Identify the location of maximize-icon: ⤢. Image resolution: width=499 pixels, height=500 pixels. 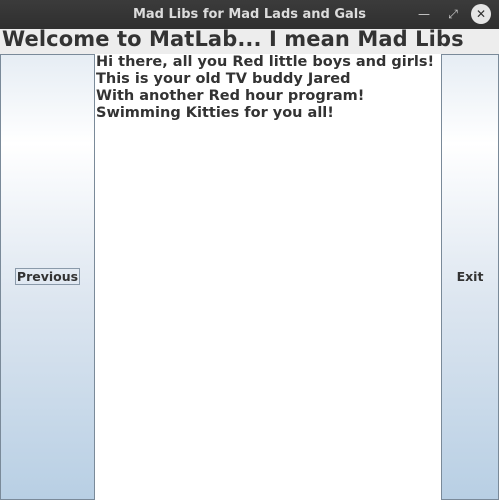
(453, 14).